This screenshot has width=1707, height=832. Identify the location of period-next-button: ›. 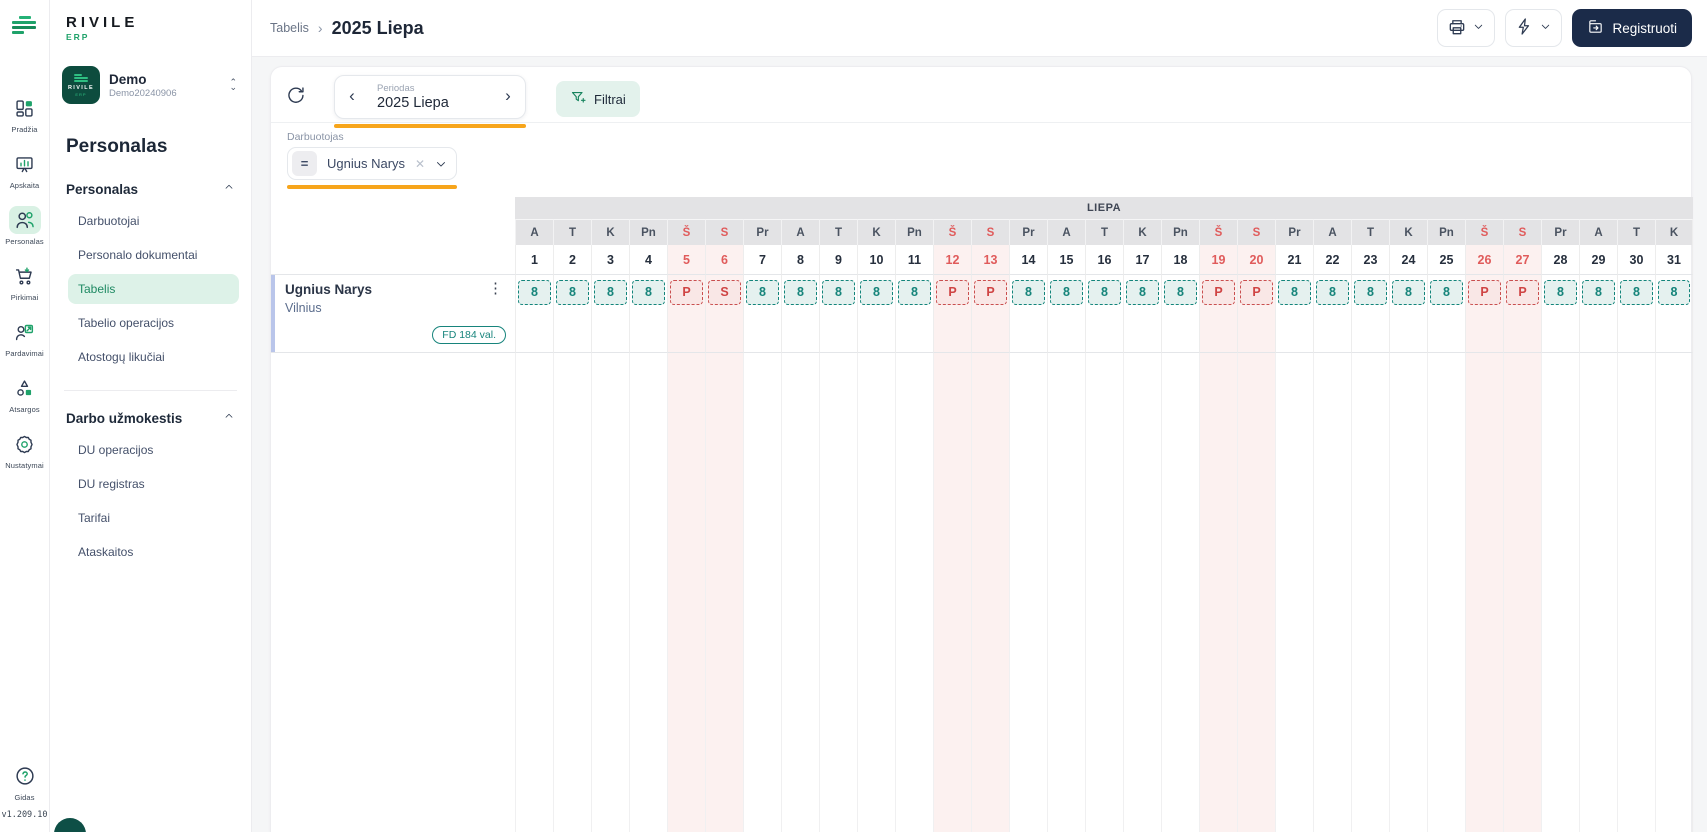
(508, 97).